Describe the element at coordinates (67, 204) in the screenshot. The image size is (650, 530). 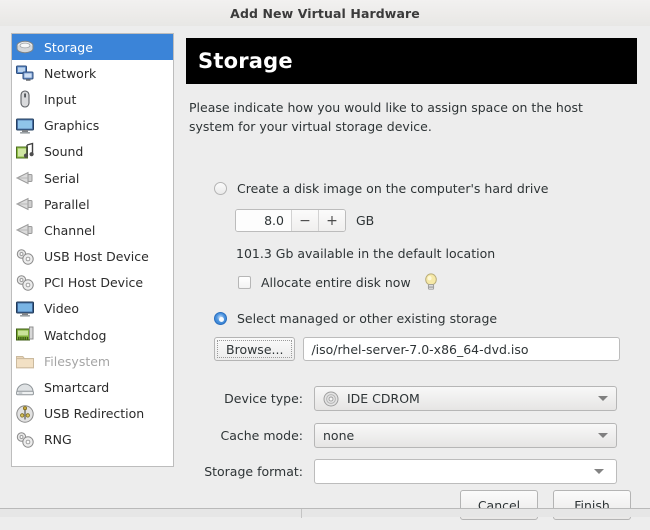
I see `sidebar-item-label: Parallel` at that location.